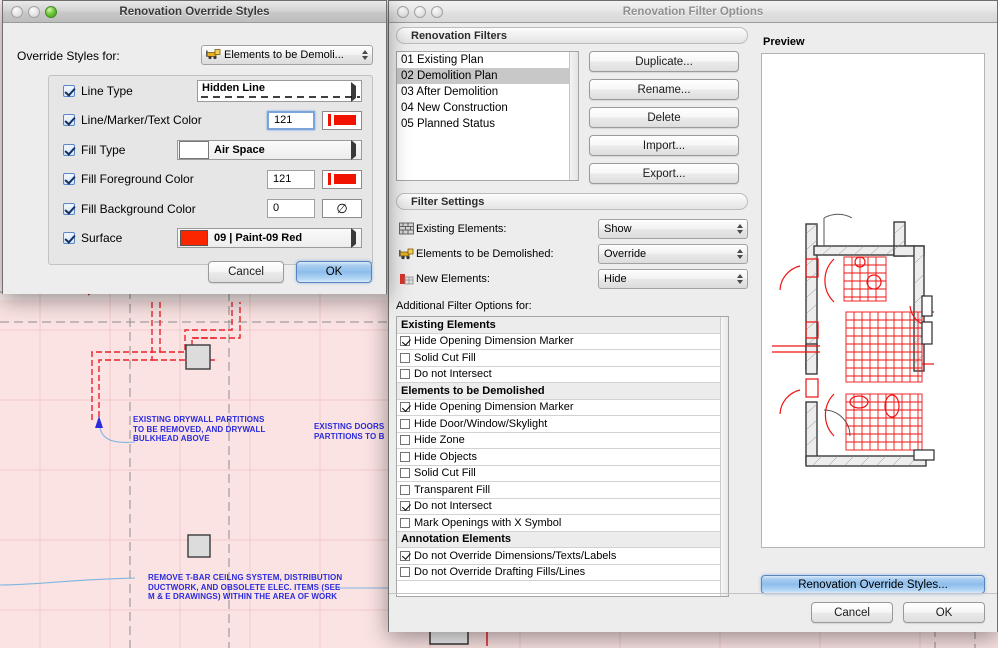  What do you see at coordinates (291, 120) in the screenshot?
I see `color-index-field-line-color: 121` at bounding box center [291, 120].